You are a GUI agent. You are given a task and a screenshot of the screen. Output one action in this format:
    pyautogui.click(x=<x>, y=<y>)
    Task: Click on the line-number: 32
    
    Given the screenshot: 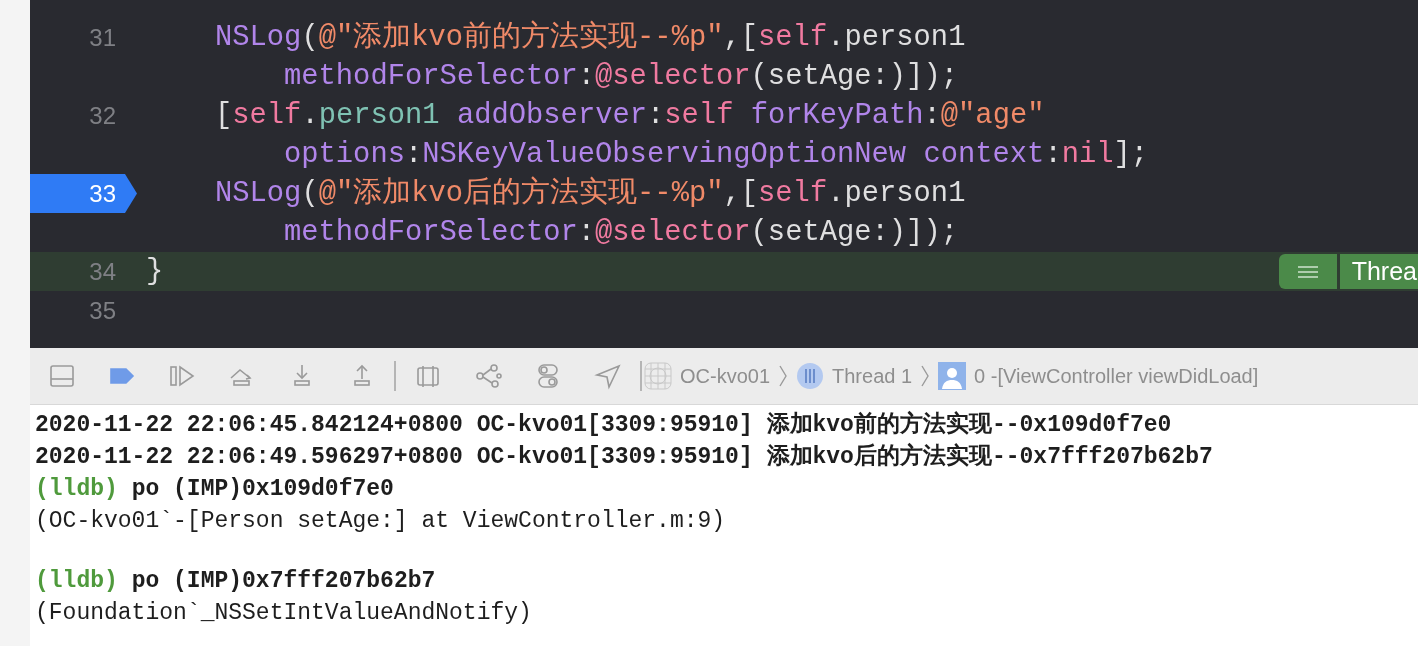 What is the action you would take?
    pyautogui.click(x=102, y=115)
    